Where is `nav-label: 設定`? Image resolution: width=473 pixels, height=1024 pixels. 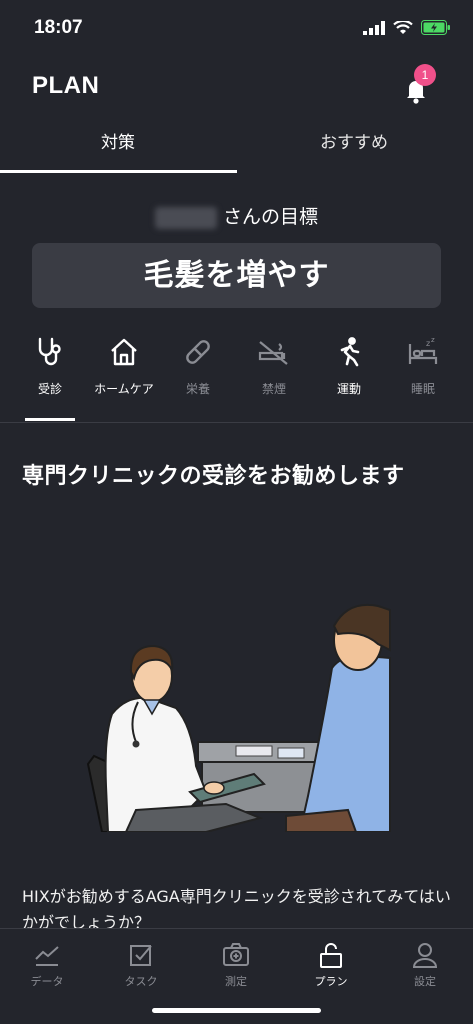
nav-label: 設定 is located at coordinates (425, 981).